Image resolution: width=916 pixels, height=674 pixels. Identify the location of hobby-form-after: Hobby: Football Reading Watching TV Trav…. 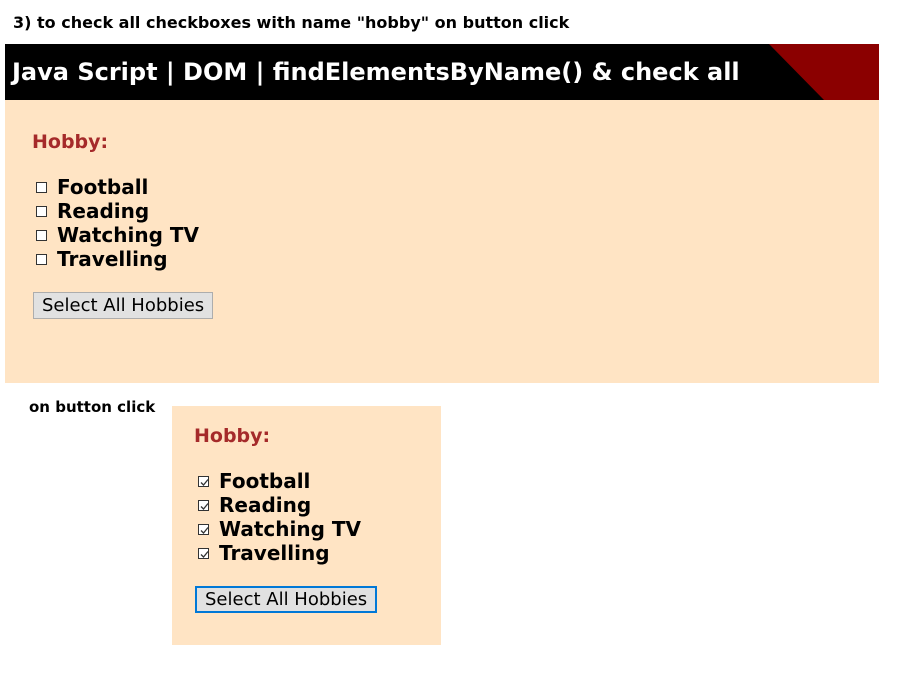
(306, 525).